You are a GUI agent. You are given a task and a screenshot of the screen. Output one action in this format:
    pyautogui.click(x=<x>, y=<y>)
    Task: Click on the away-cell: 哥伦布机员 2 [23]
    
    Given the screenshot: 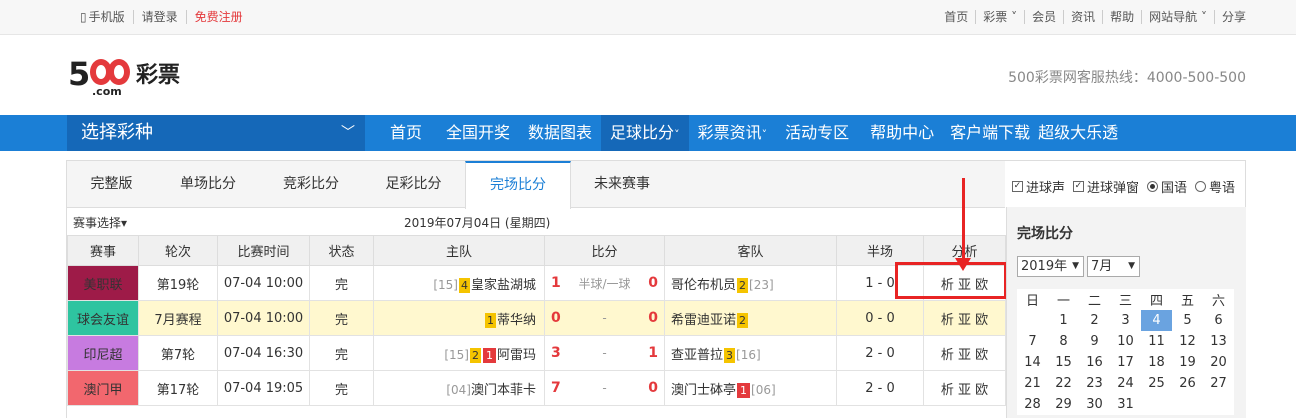 What is the action you would take?
    pyautogui.click(x=750, y=283)
    